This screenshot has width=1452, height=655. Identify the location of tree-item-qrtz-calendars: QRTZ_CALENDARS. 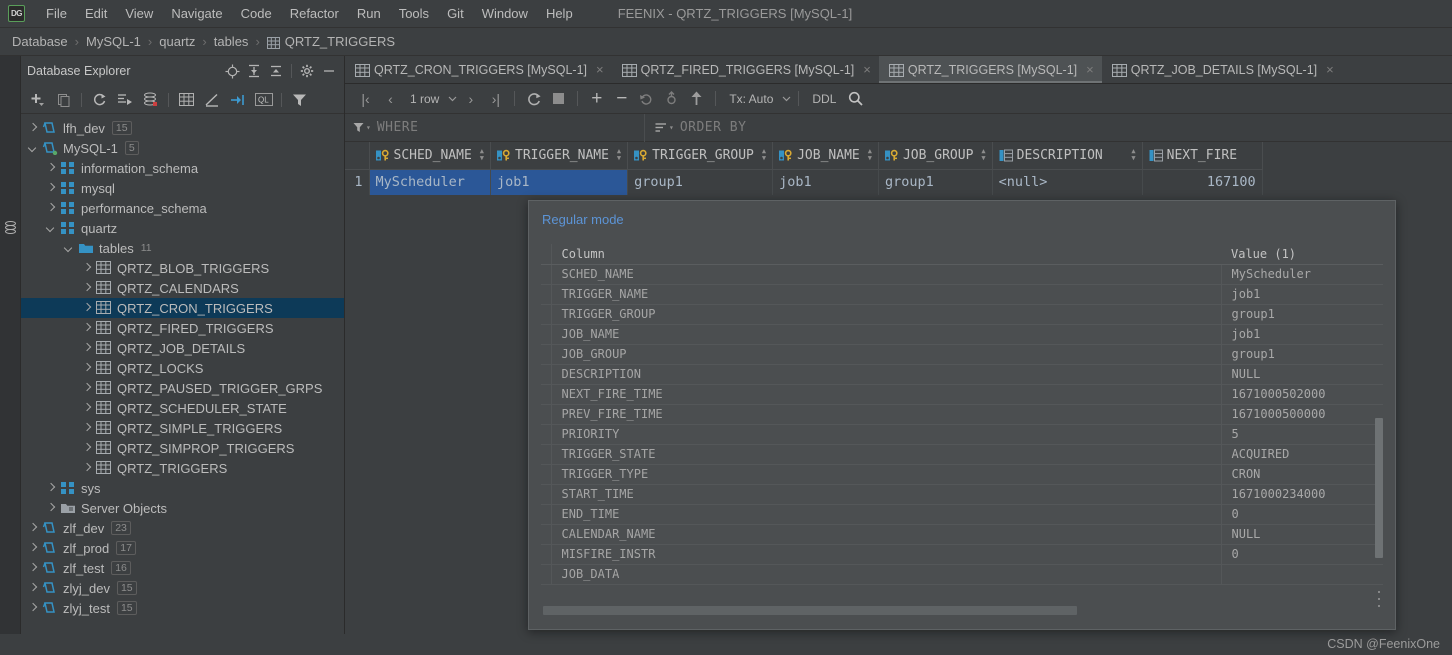
(182, 288).